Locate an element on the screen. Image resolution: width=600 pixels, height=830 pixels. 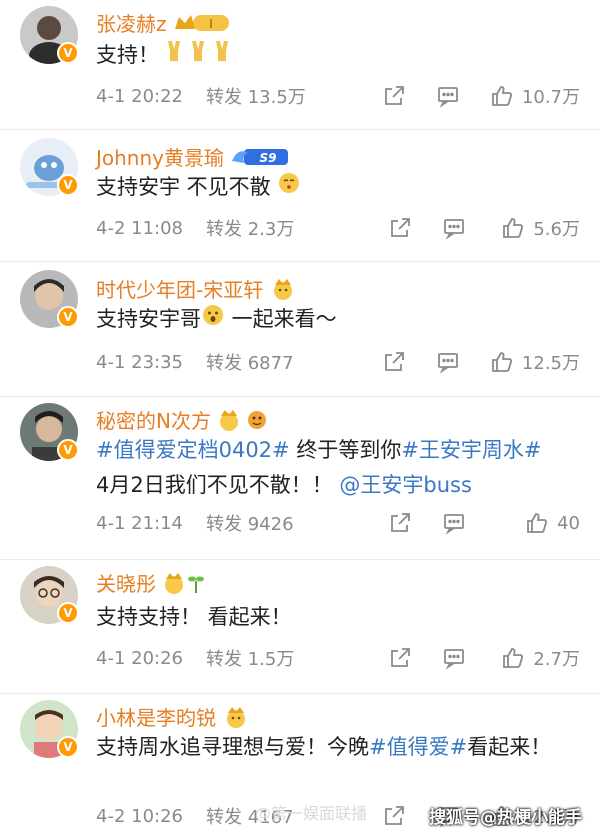
comment-time: 4-1 20:26 is located at coordinates (139, 658).